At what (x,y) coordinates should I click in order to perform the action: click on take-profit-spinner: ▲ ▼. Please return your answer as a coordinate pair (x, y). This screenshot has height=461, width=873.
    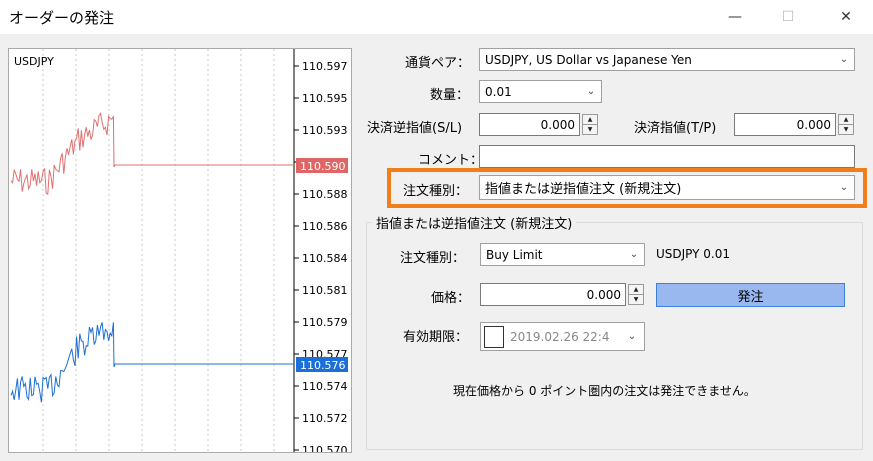
    Looking at the image, I should click on (846, 124).